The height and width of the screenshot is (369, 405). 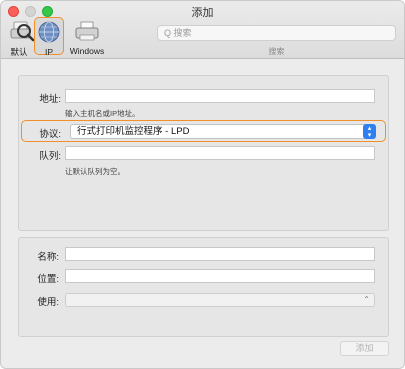 What do you see at coordinates (369, 131) in the screenshot?
I see `stepper-icon: ▴ ▾` at bounding box center [369, 131].